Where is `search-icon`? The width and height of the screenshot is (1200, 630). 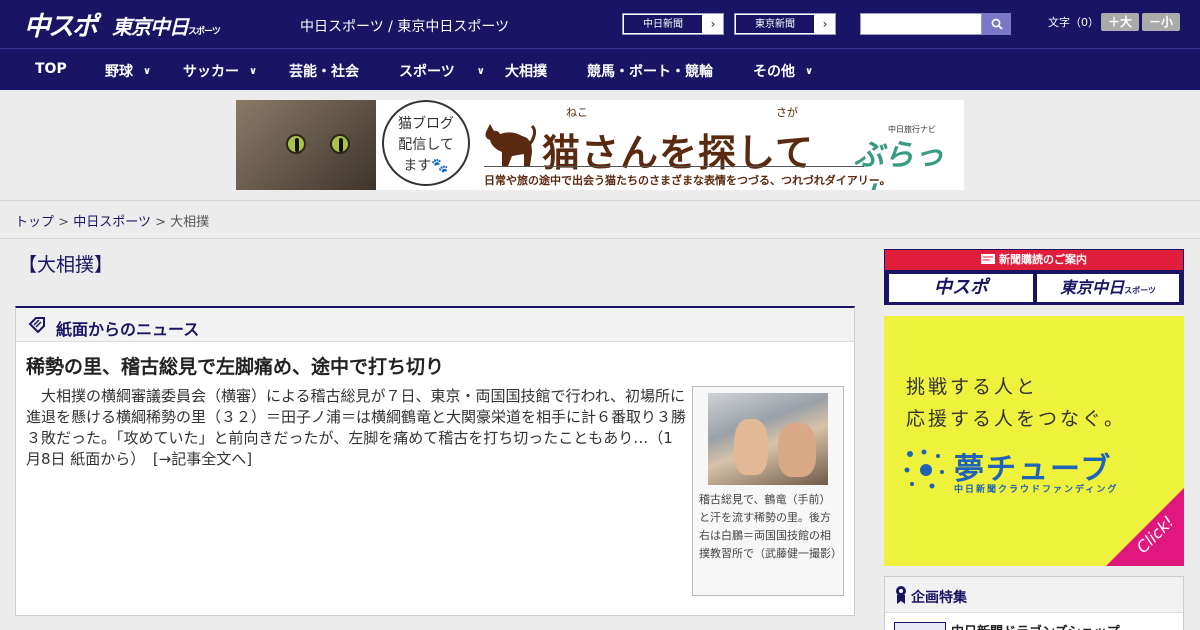
search-icon is located at coordinates (997, 24).